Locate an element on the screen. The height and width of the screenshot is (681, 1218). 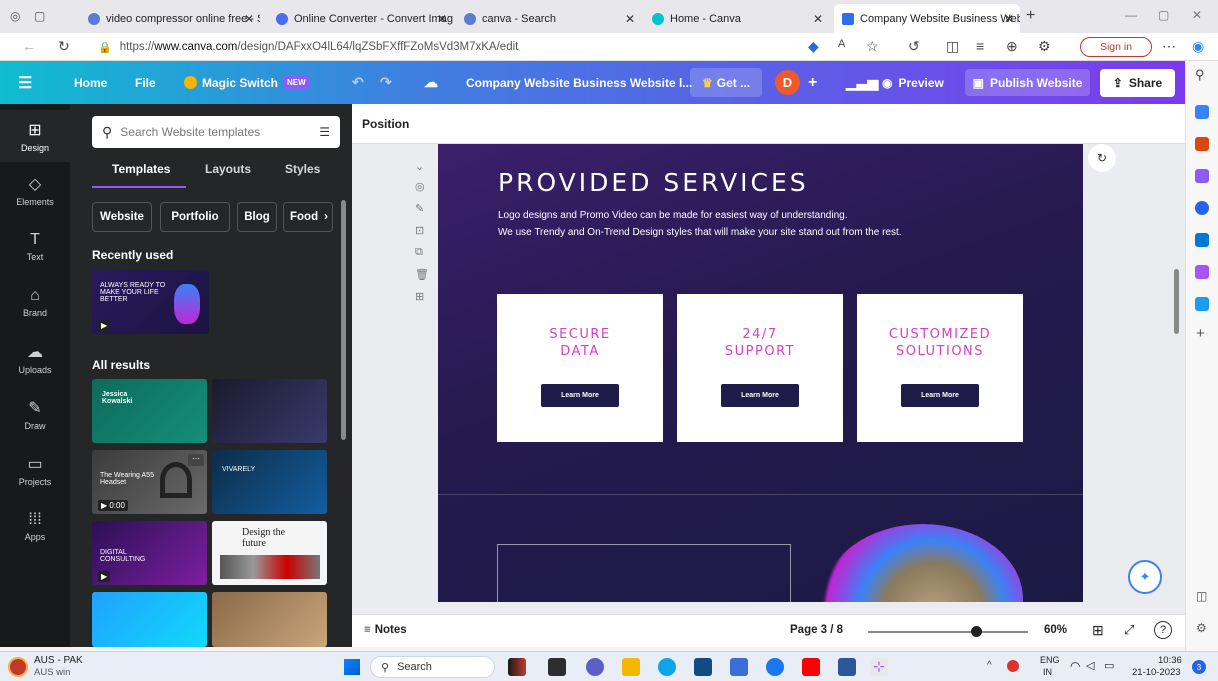
rail-item-text: T Text is located at coordinates (35, 246).